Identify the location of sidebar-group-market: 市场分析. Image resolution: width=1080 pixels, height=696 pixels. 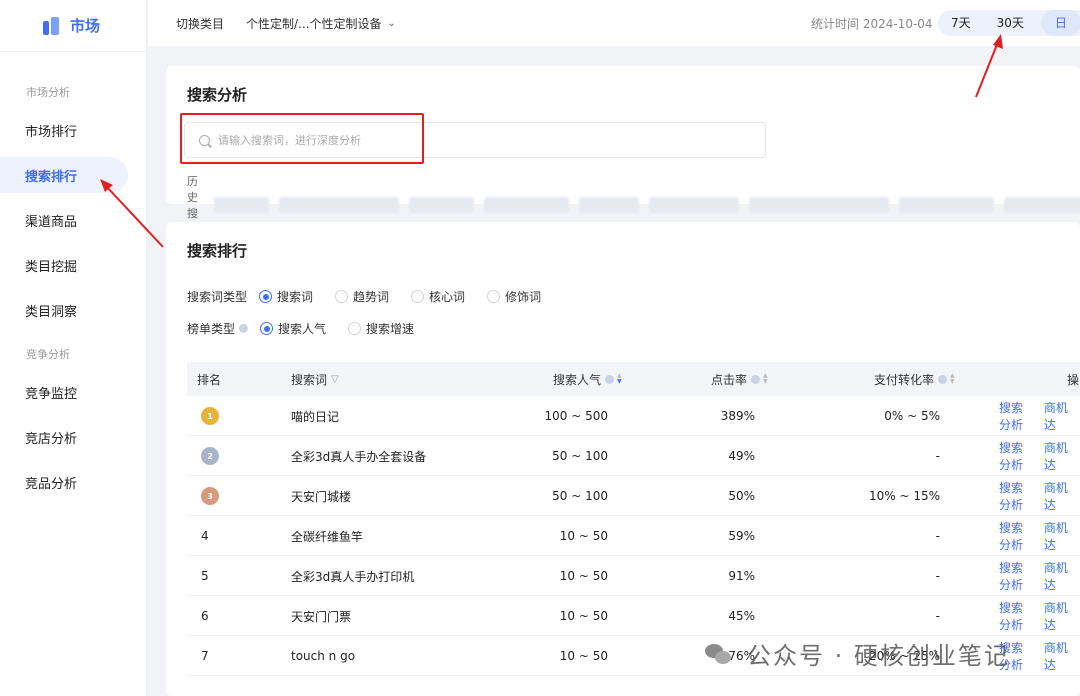
(48, 92).